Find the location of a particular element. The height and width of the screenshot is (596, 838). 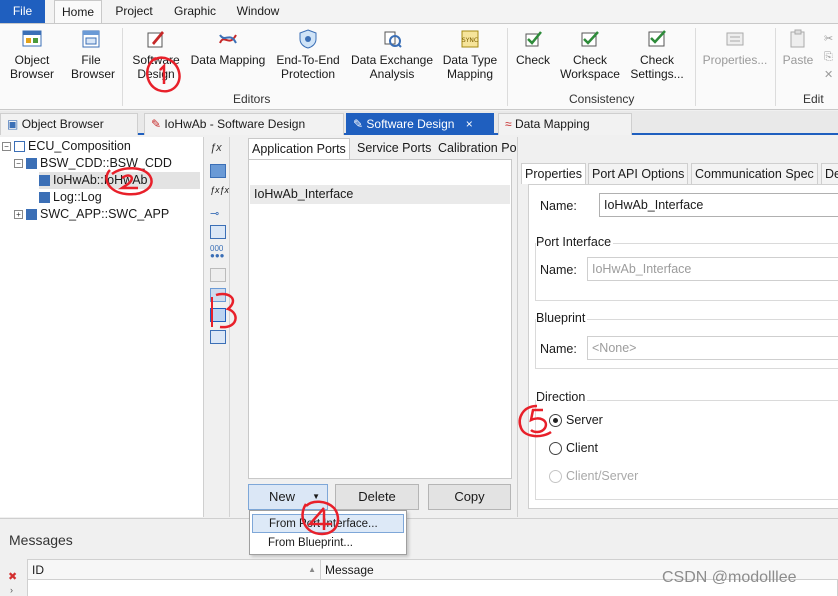

doc-tab-label: Software Design is located at coordinates (410, 124).